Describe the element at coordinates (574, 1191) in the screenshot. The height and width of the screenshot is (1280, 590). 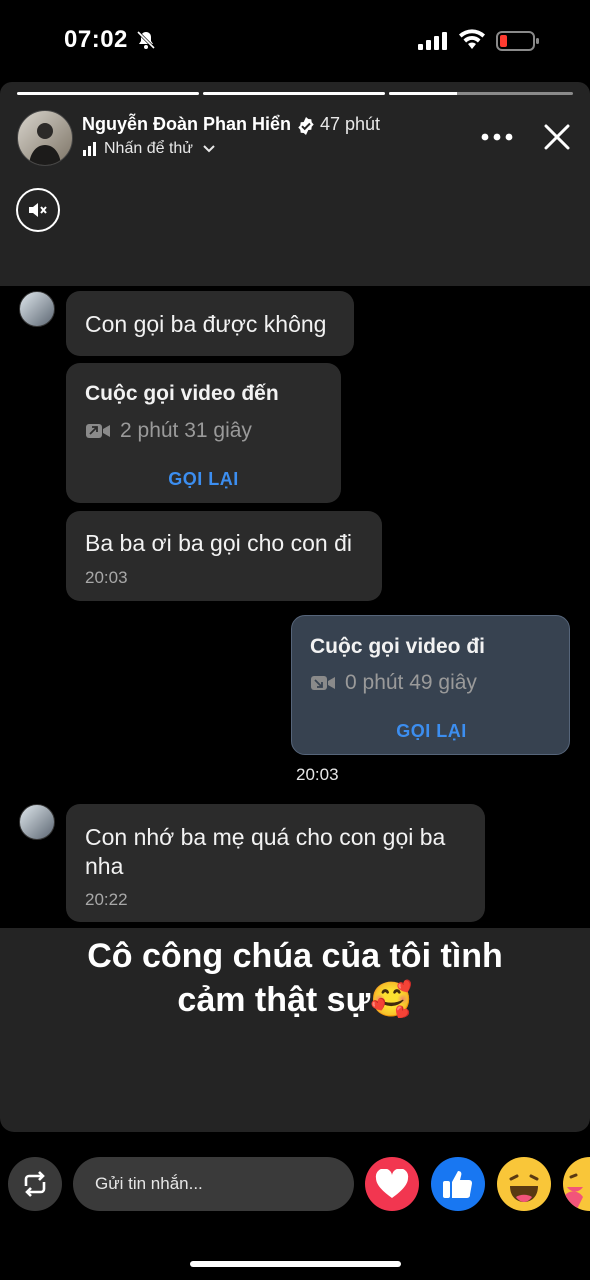
I see `care-face-icon` at that location.